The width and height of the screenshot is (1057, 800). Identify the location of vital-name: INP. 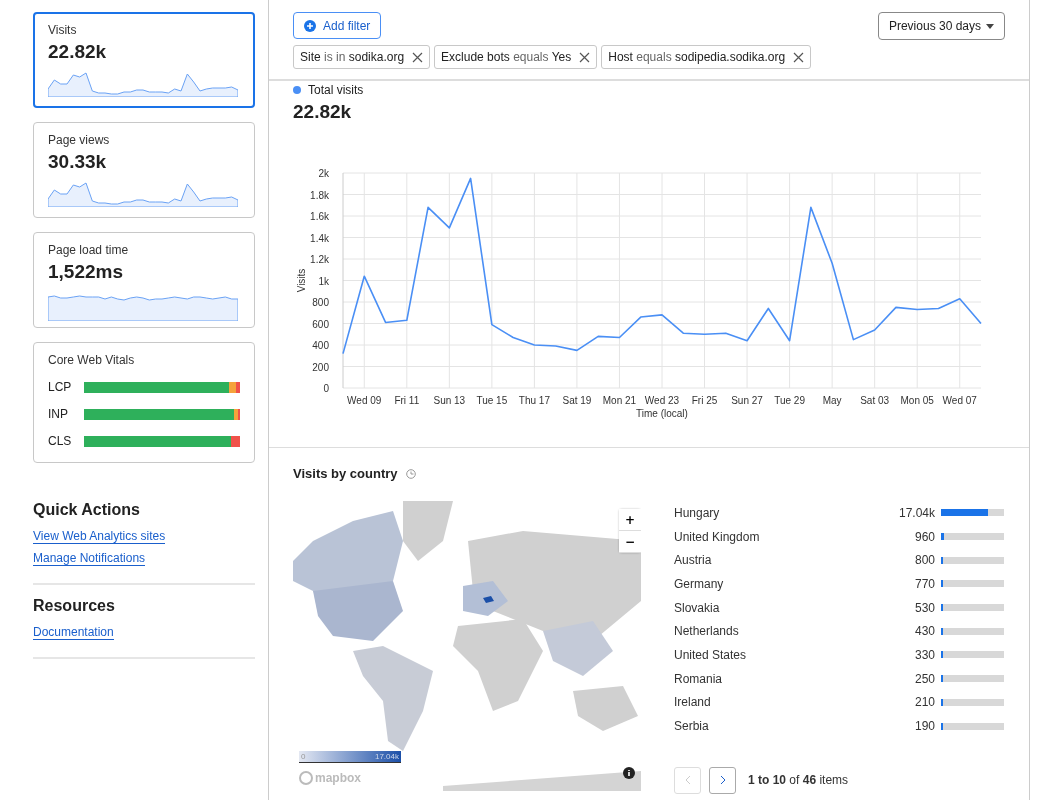
(58, 414).